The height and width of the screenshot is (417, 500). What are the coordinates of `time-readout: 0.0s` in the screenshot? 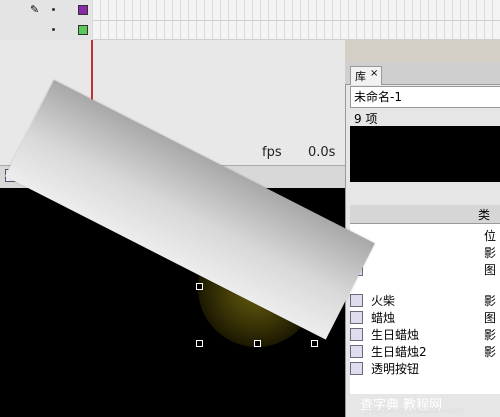 It's located at (322, 152).